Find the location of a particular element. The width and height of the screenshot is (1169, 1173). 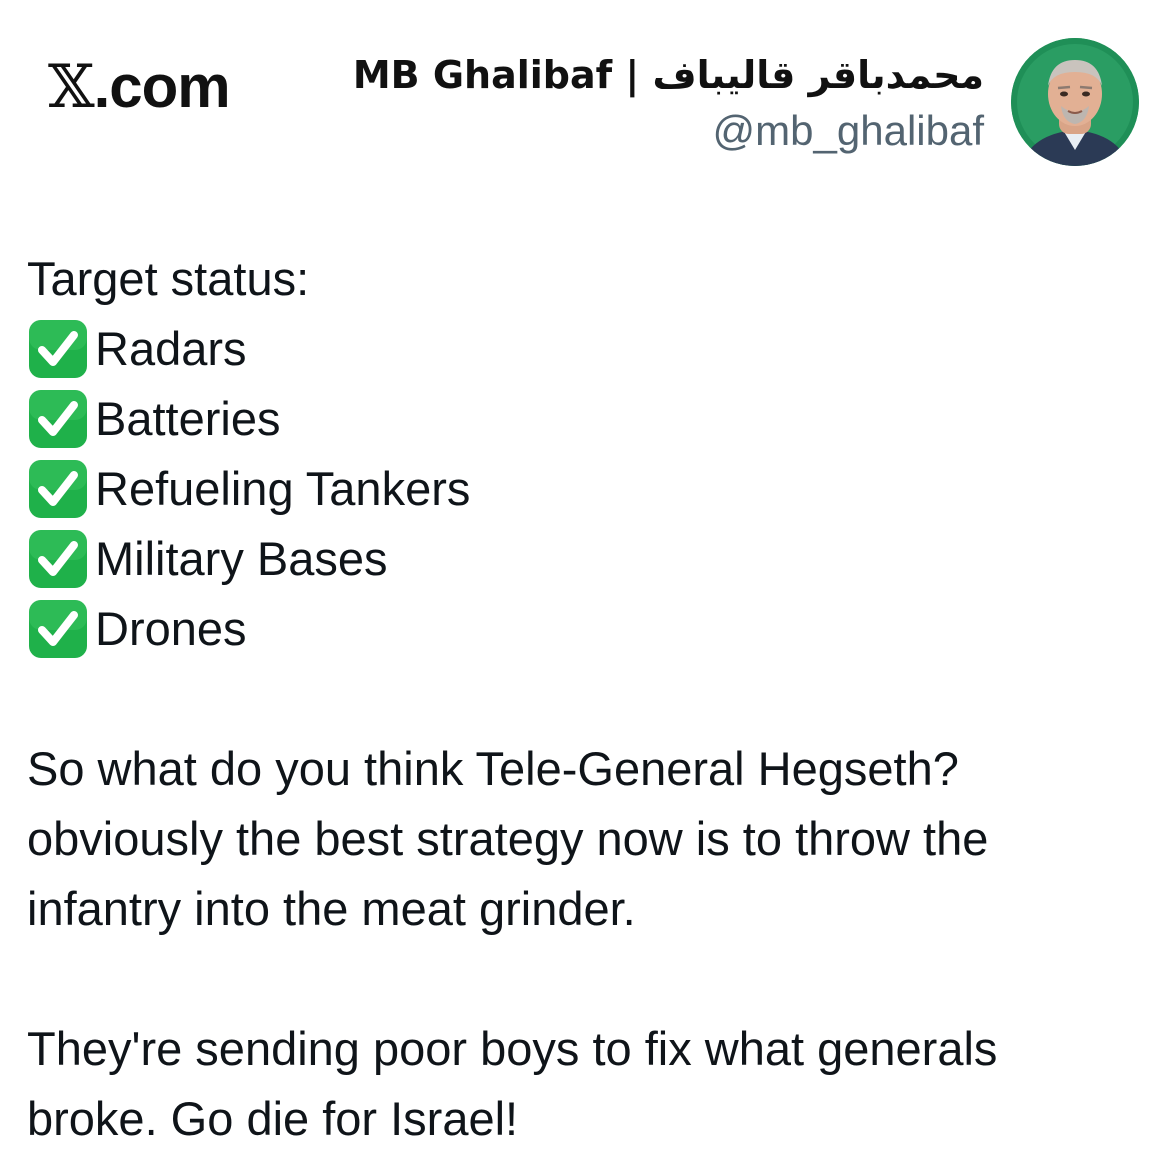

paragraph-line: infantry into the meat grinder. is located at coordinates (331, 908).